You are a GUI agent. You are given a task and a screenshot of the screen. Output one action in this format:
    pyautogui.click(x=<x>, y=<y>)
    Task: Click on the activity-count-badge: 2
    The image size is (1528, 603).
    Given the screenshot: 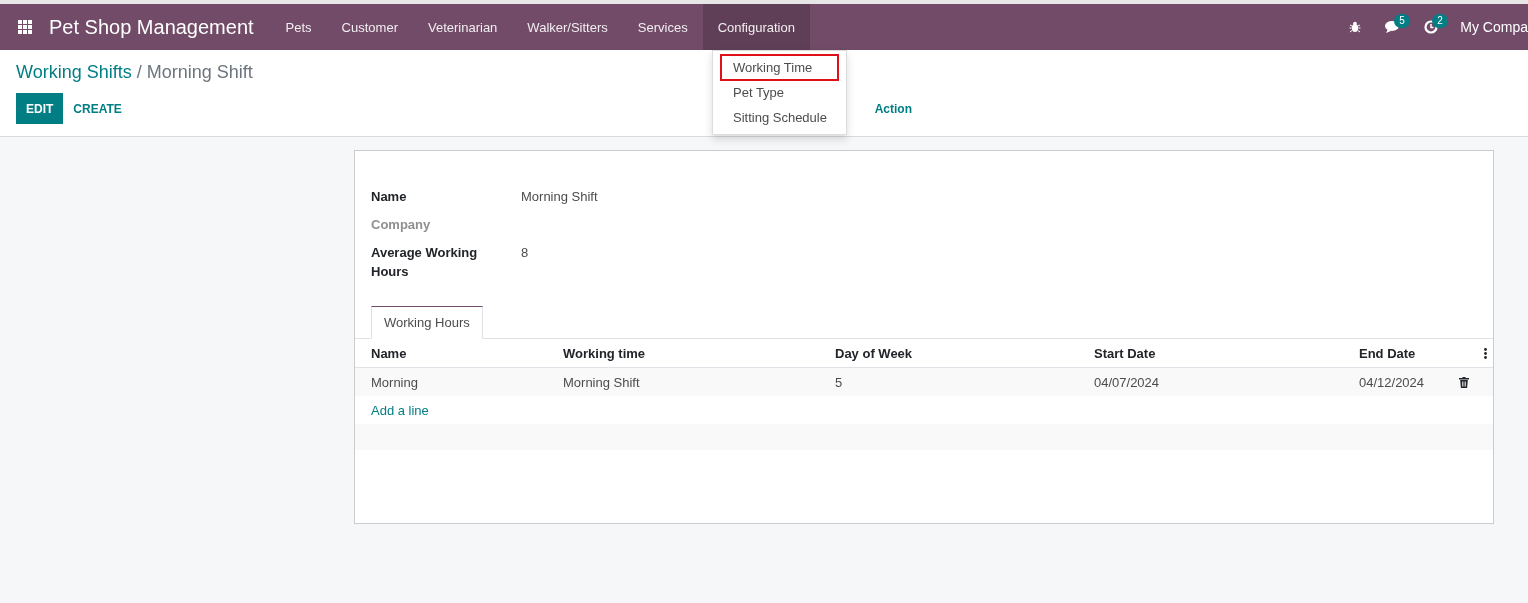 What is the action you would take?
    pyautogui.click(x=1440, y=21)
    